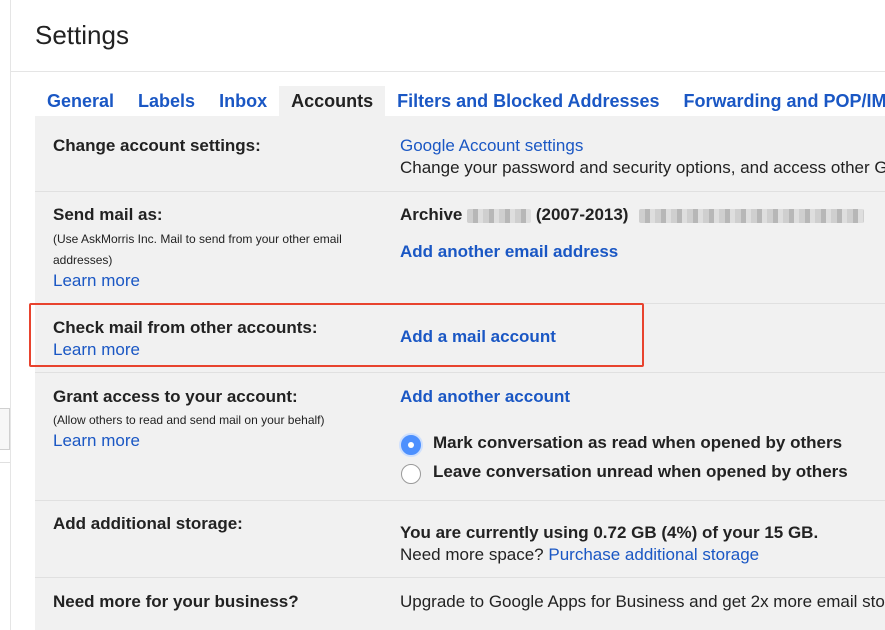  I want to click on grant-access-learn-more-link: Learn more, so click(96, 441).